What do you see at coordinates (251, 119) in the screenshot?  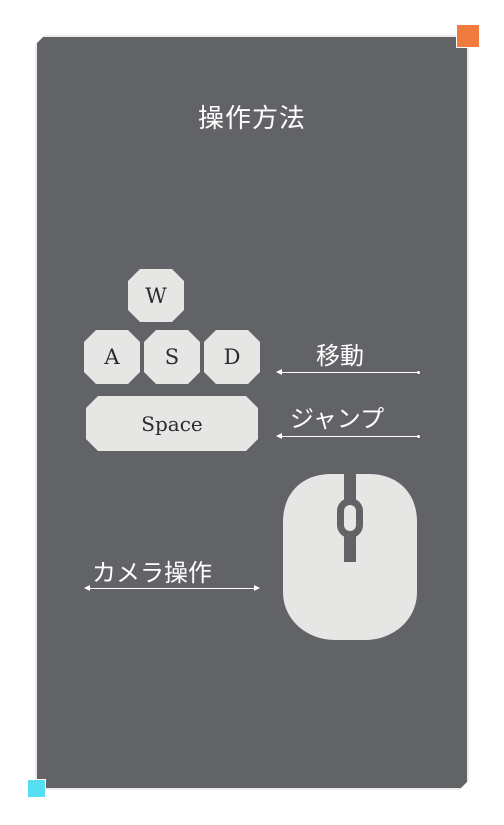 I see `page-title: 操作方法` at bounding box center [251, 119].